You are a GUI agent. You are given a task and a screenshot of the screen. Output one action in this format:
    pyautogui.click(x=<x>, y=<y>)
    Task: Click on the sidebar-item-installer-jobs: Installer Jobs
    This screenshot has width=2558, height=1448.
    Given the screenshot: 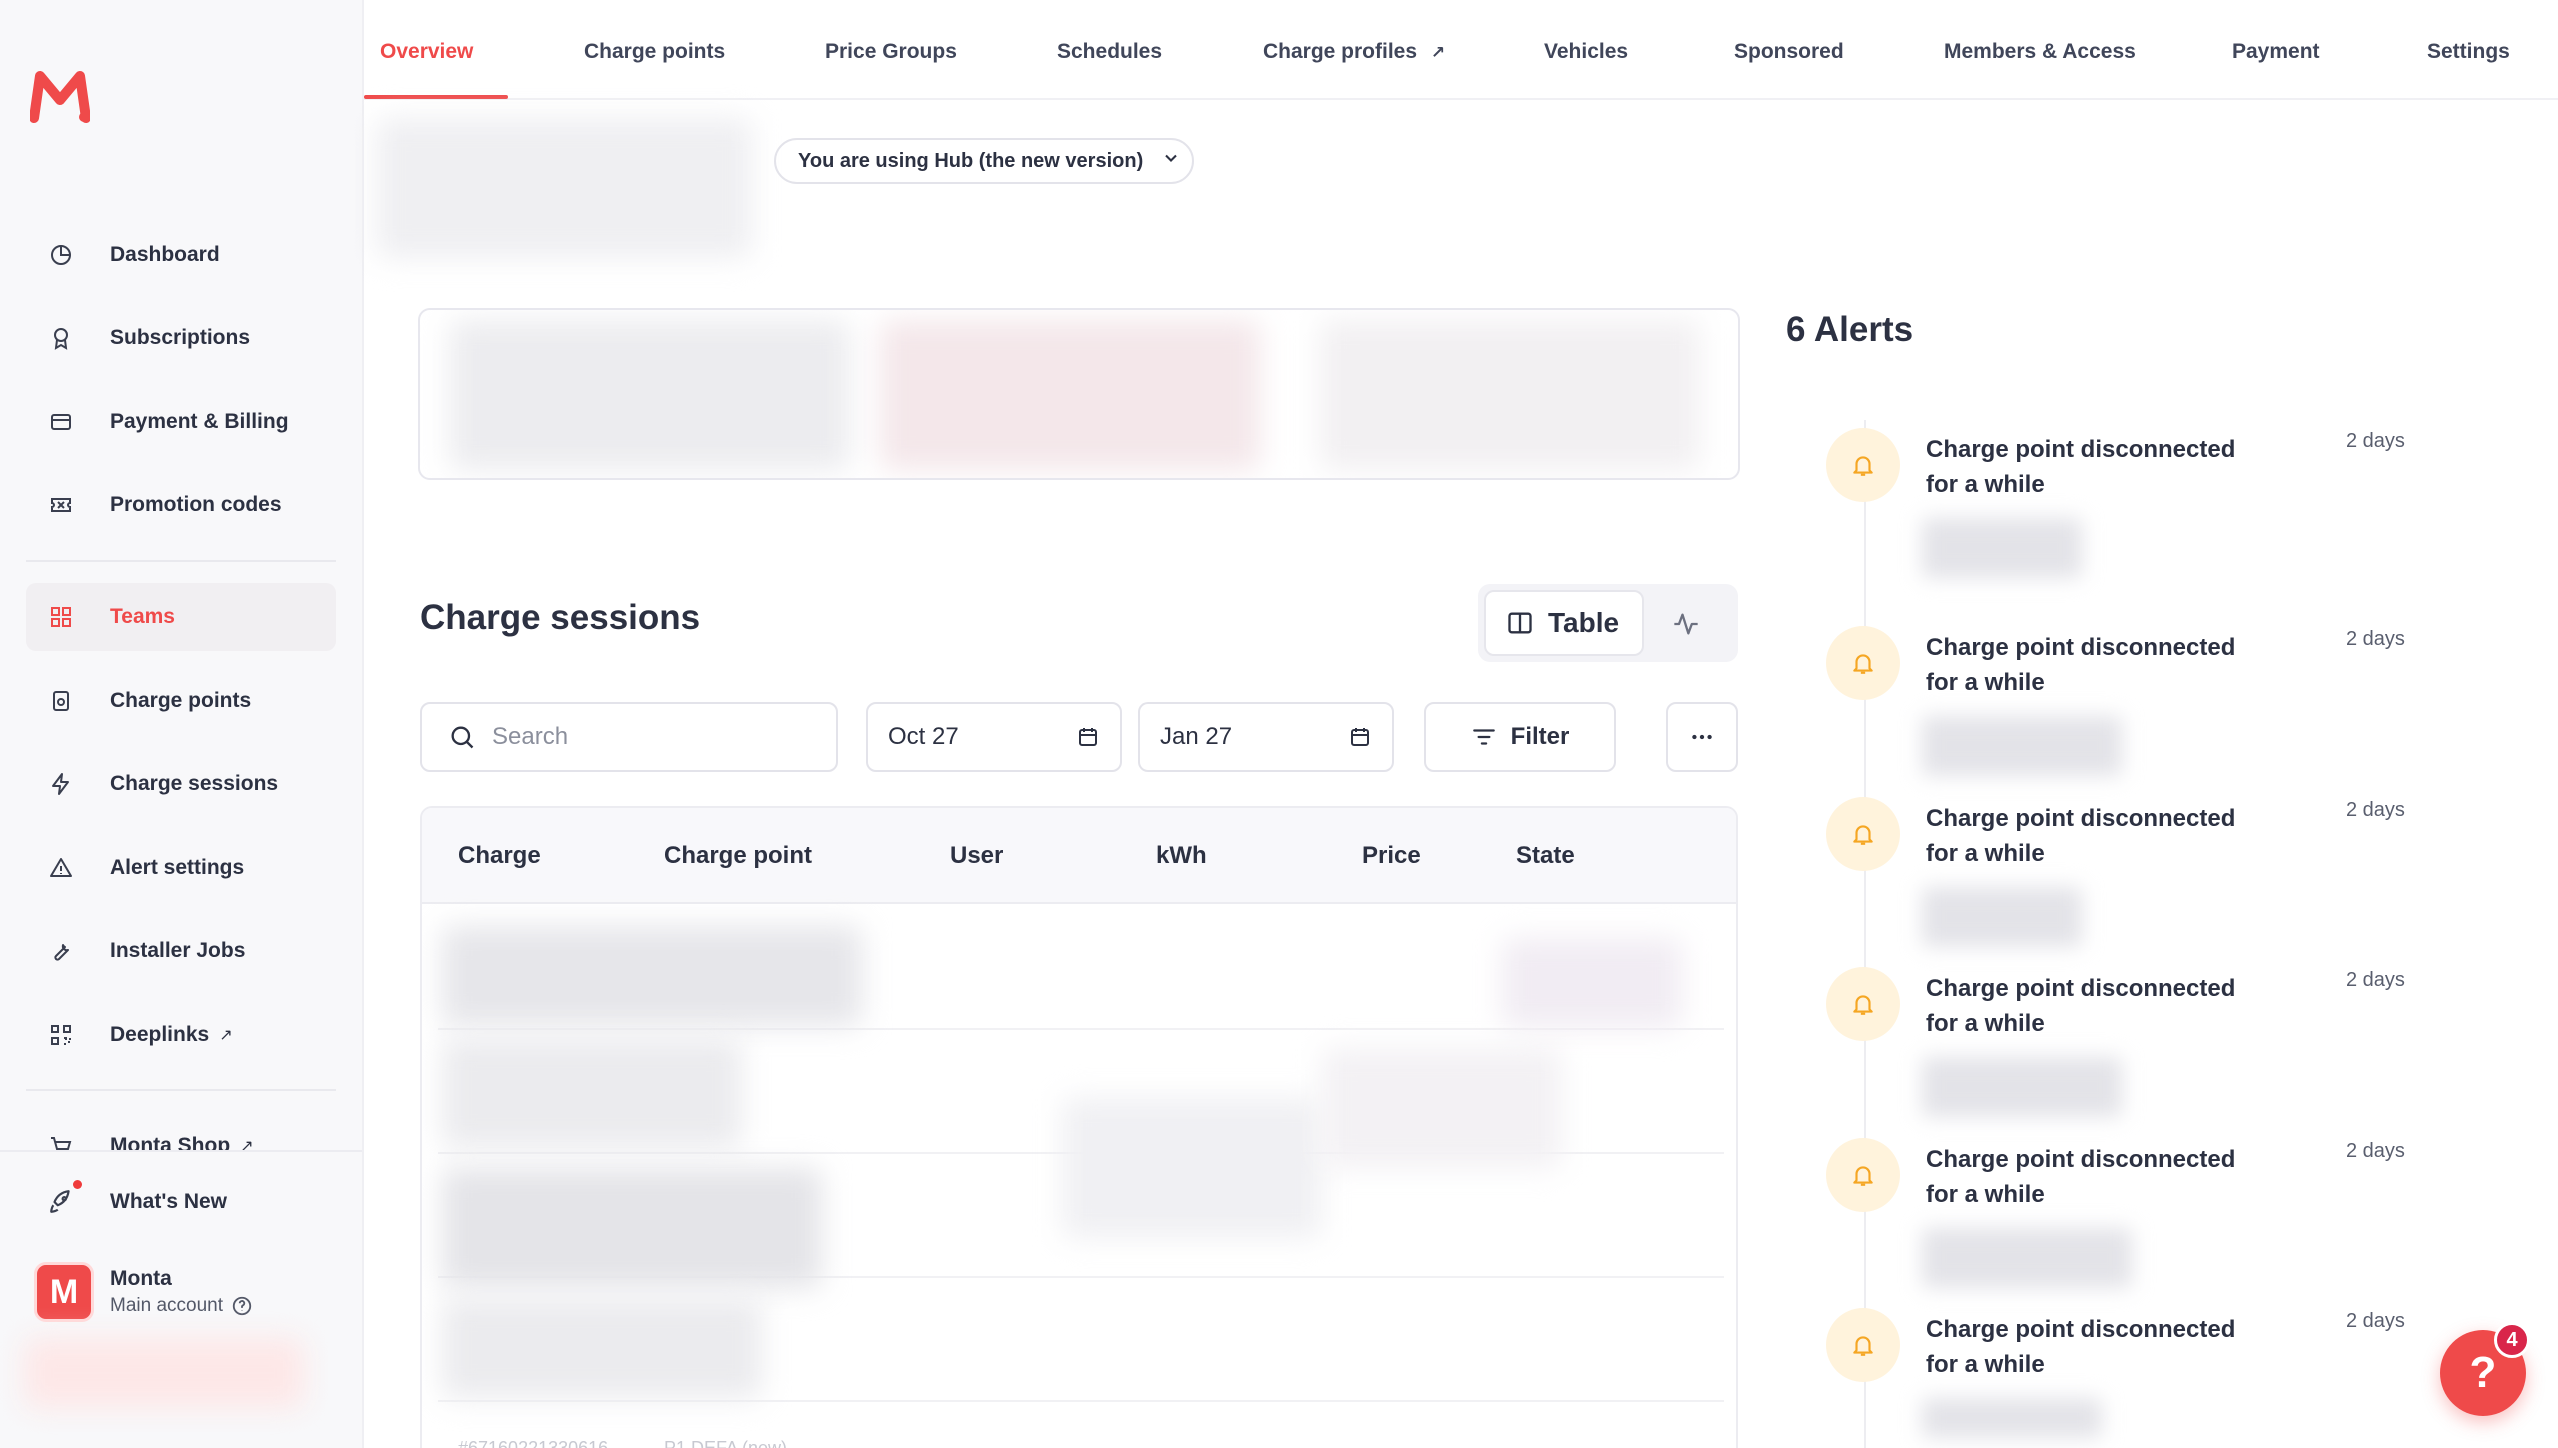 What is the action you would take?
    pyautogui.click(x=181, y=951)
    